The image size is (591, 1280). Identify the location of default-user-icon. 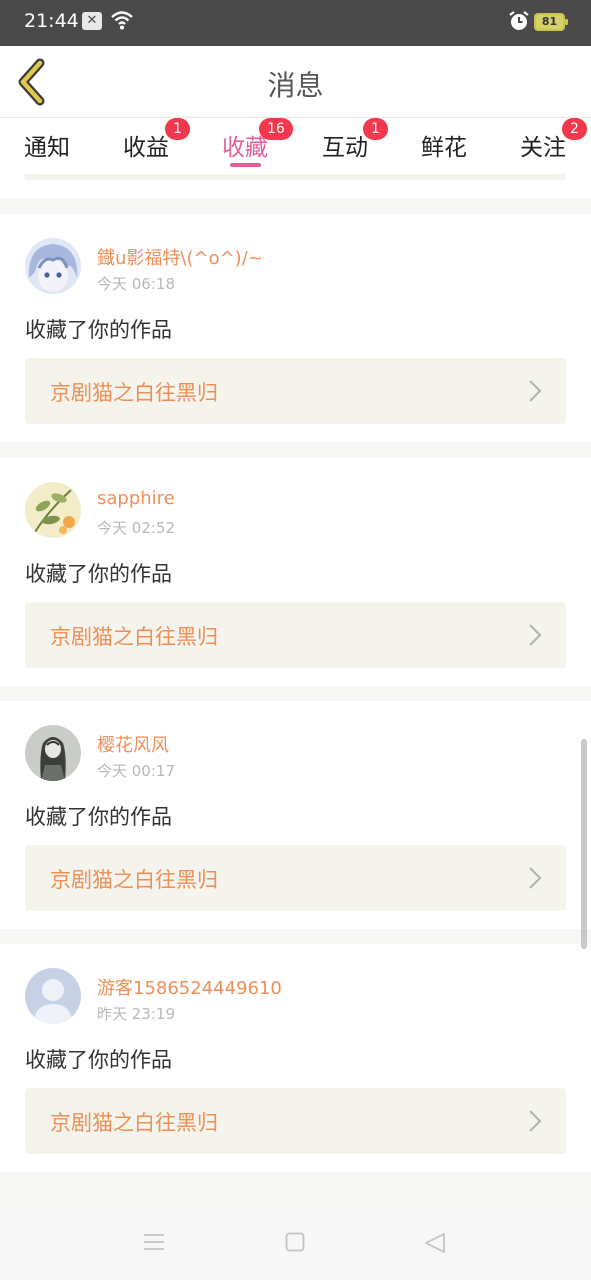
(53, 996).